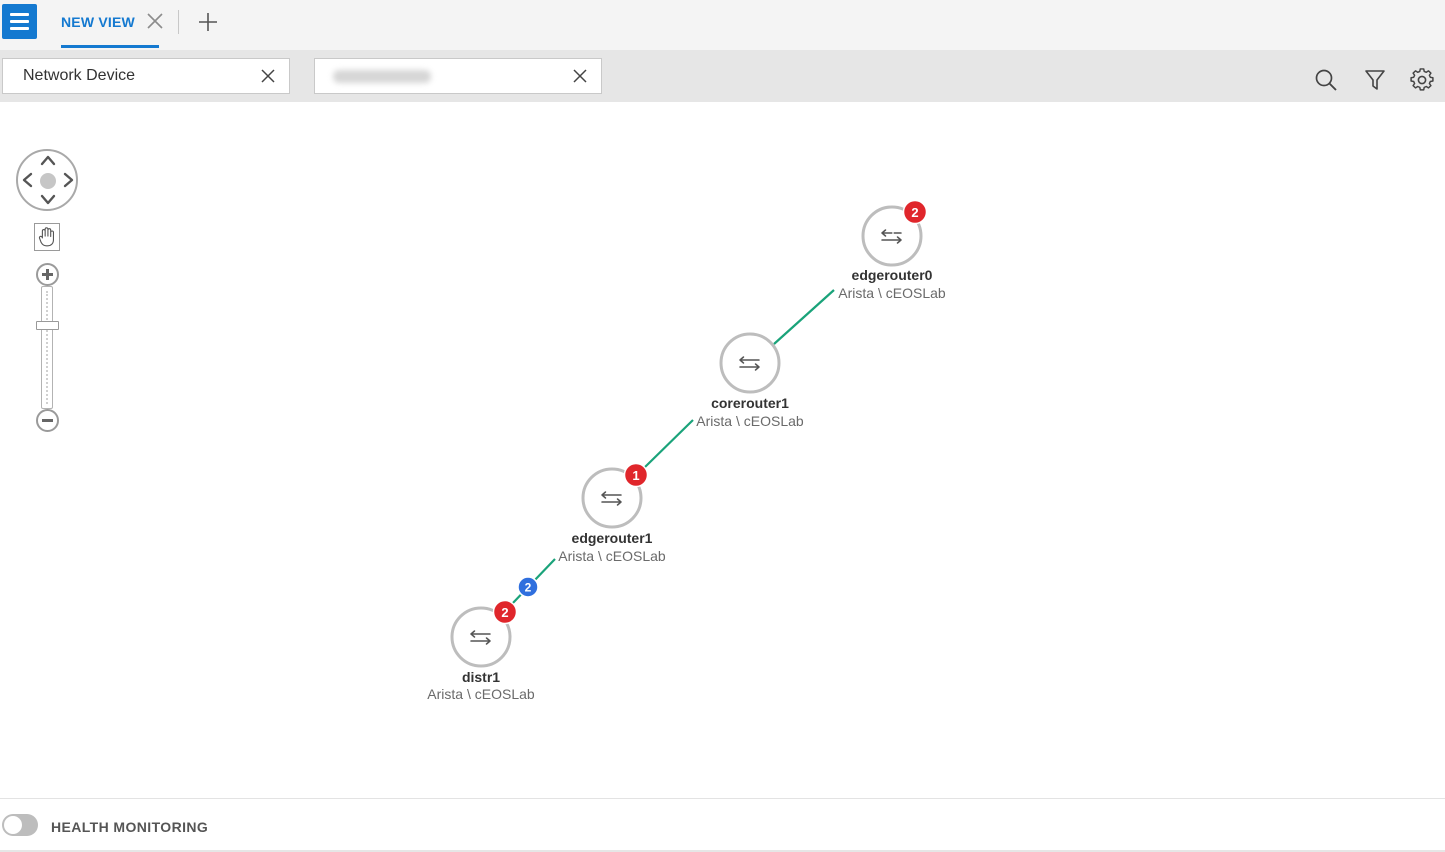 This screenshot has width=1445, height=852. I want to click on node-corerouter1, so click(750, 363).